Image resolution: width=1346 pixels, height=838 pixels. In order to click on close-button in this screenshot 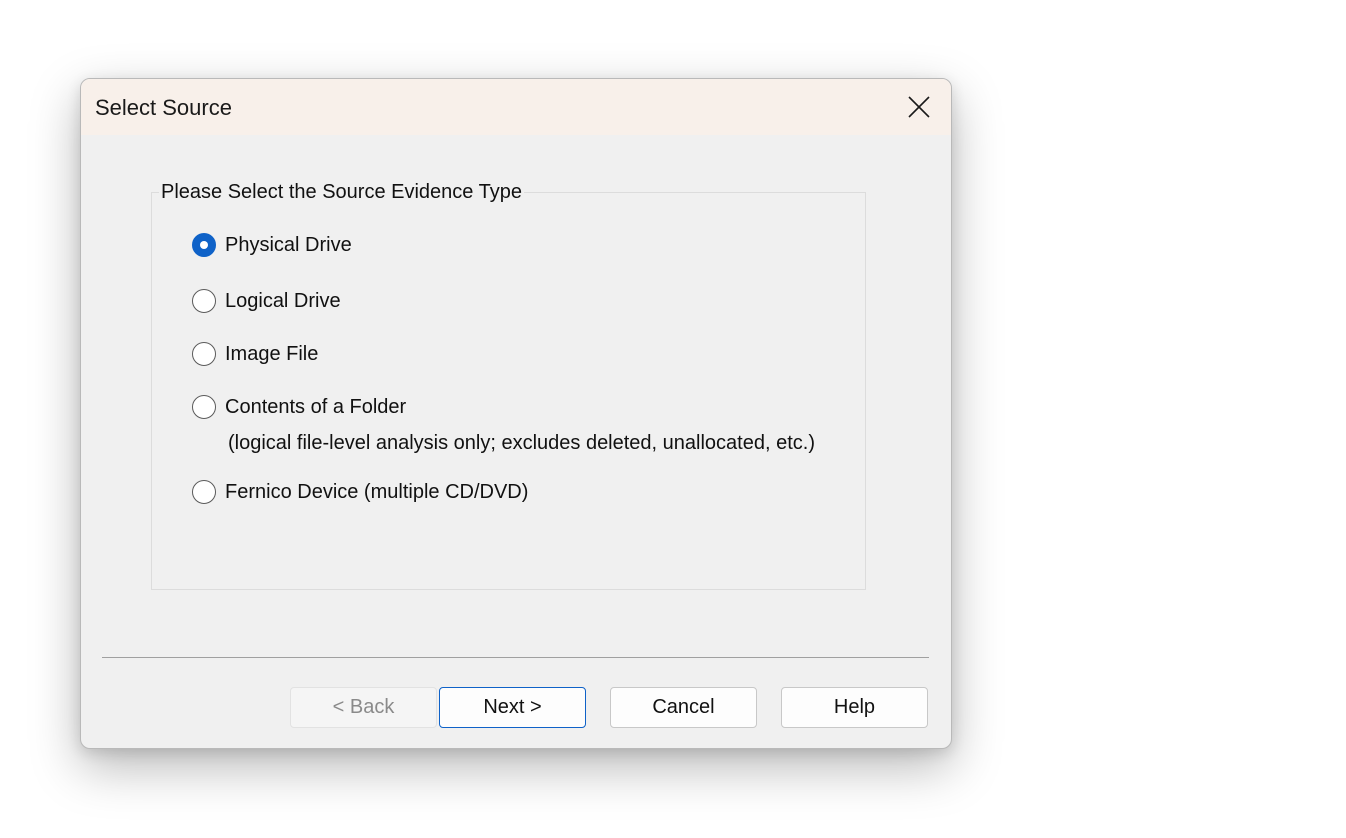, I will do `click(917, 107)`.